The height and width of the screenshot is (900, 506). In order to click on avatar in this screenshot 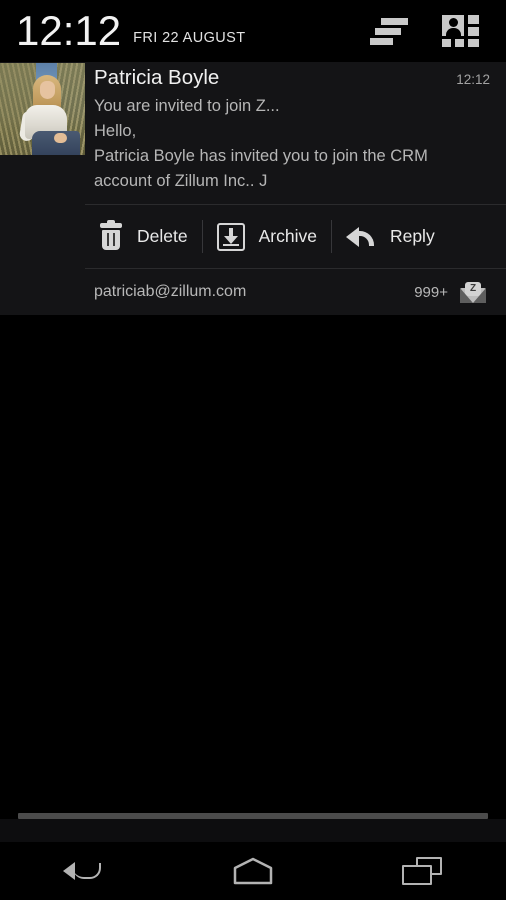, I will do `click(42, 109)`.